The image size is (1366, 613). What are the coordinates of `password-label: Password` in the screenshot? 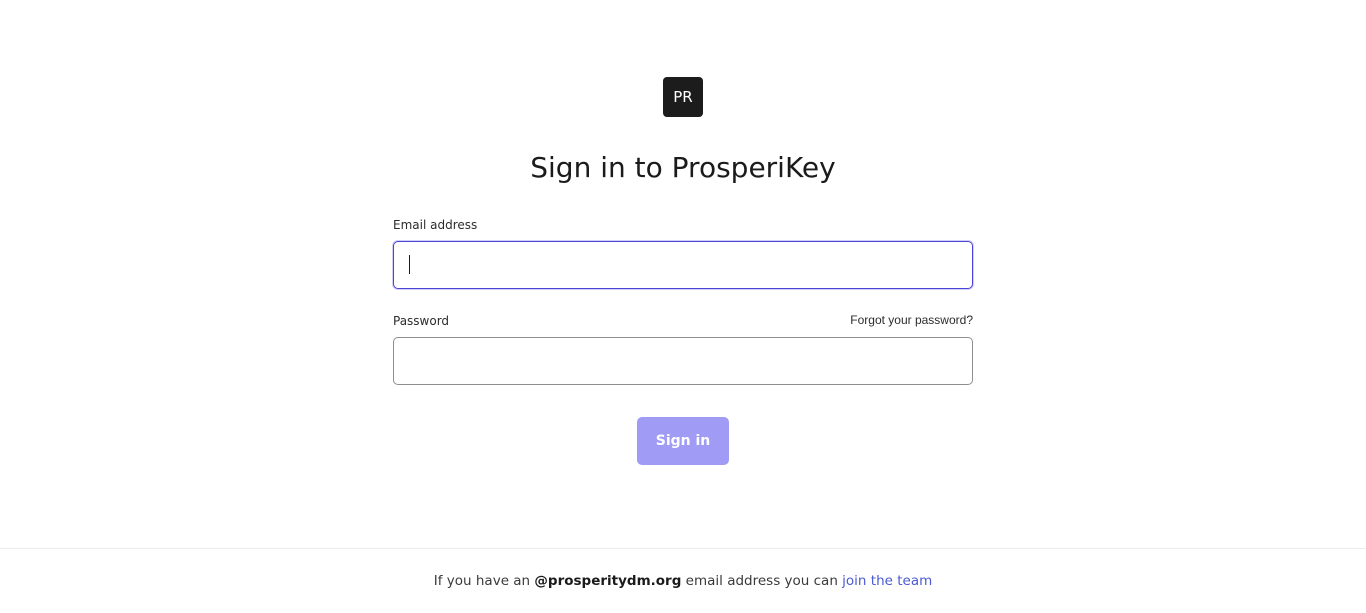 It's located at (421, 321).